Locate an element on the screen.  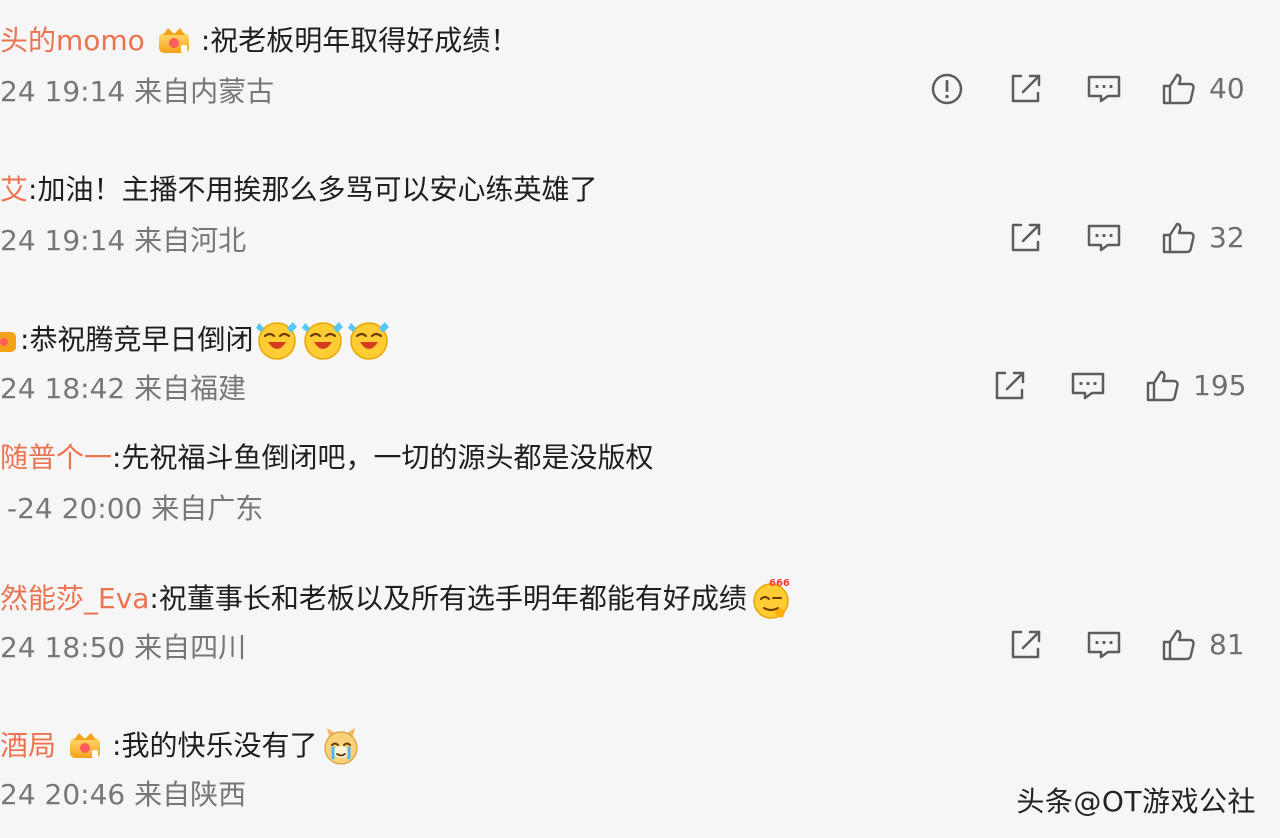
like-button: 195 is located at coordinates (1195, 386).